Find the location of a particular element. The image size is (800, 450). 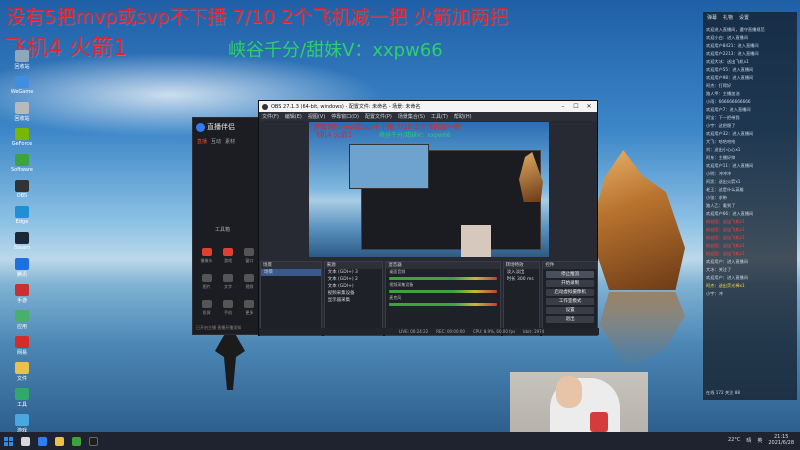

desktop-icon-label: Steam is located at coordinates (22, 248).